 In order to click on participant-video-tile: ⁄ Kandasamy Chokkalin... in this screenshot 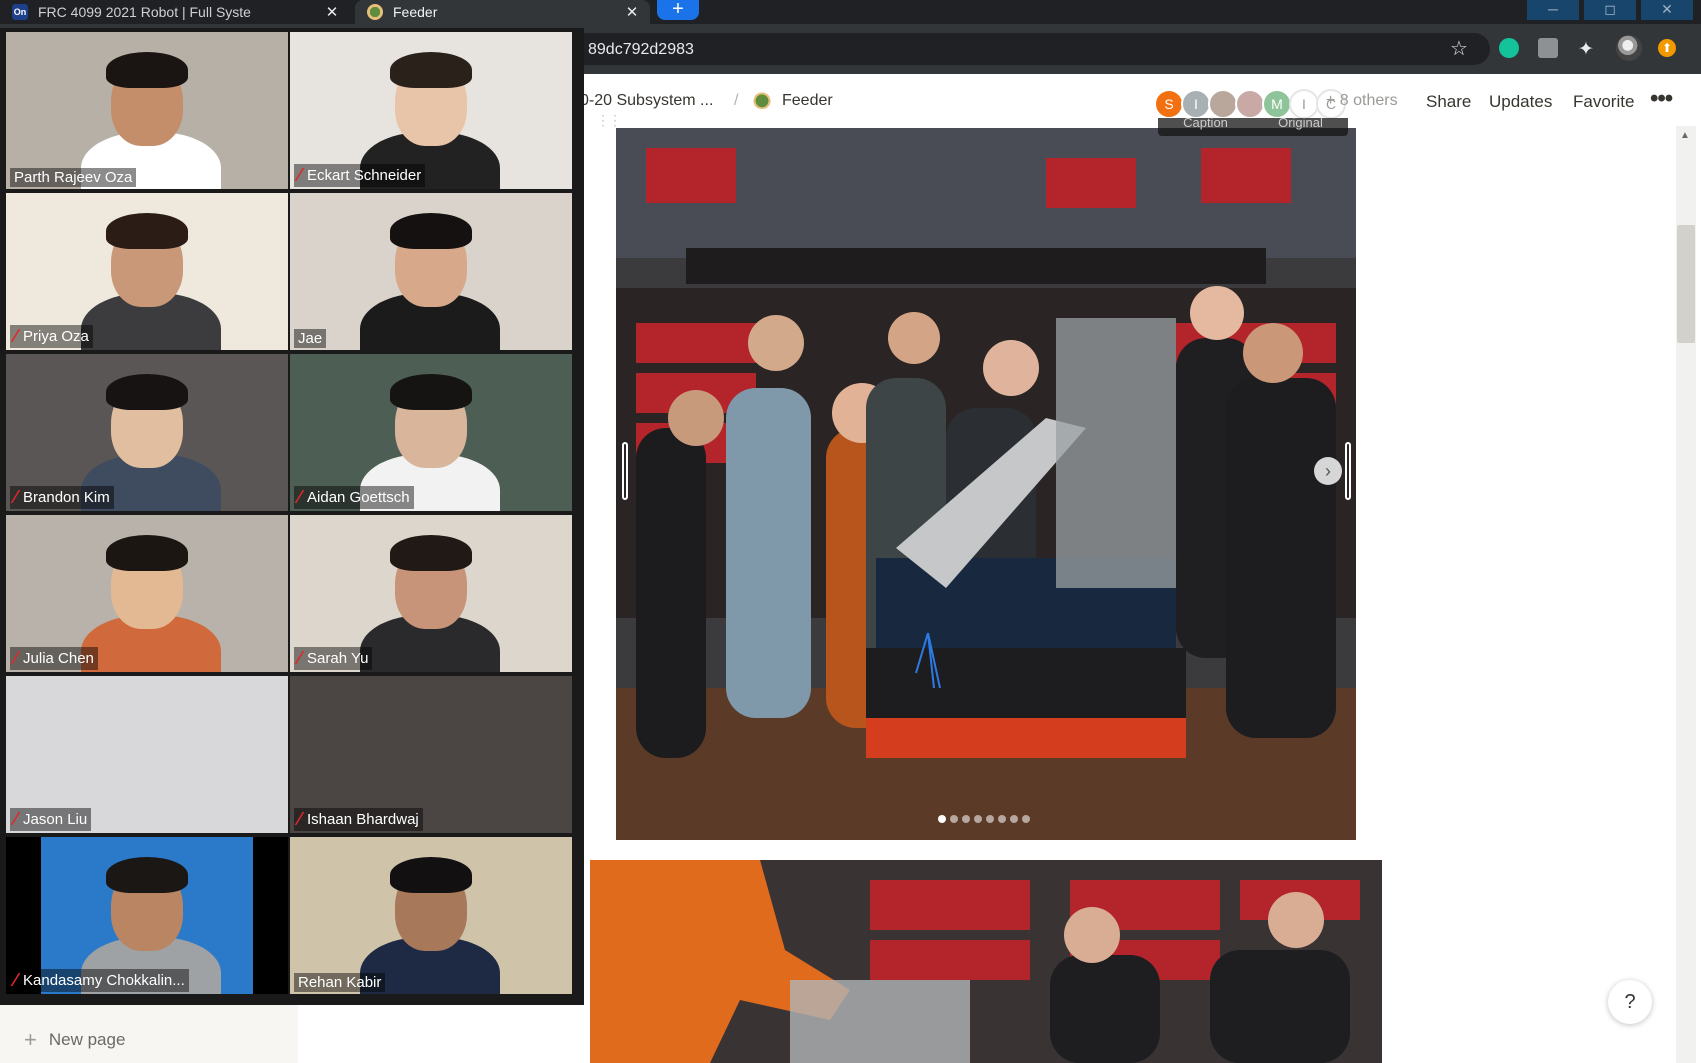, I will do `click(147, 915)`.